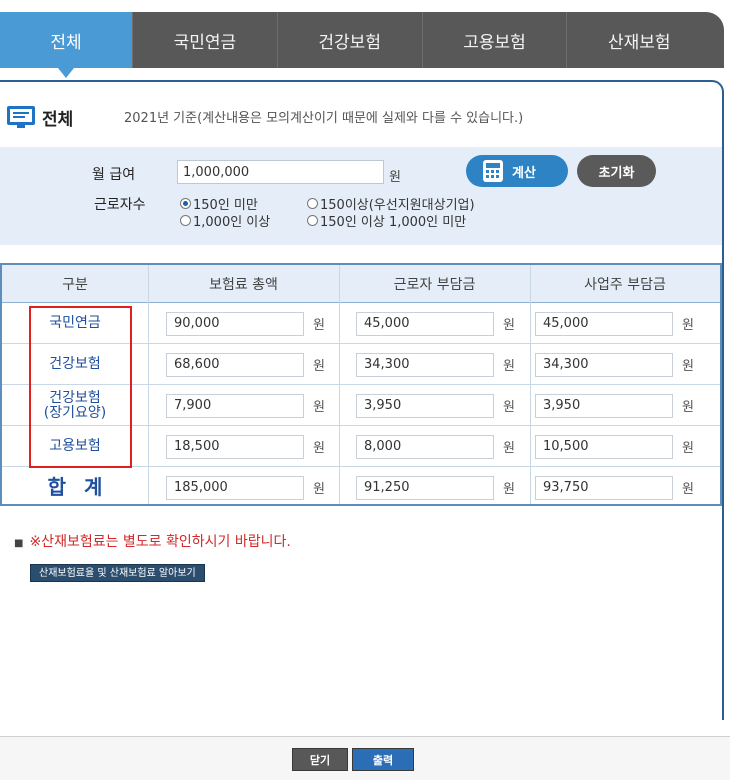  I want to click on radio-150-to-1000: 150인 이상 1,000인 미만, so click(386, 220).